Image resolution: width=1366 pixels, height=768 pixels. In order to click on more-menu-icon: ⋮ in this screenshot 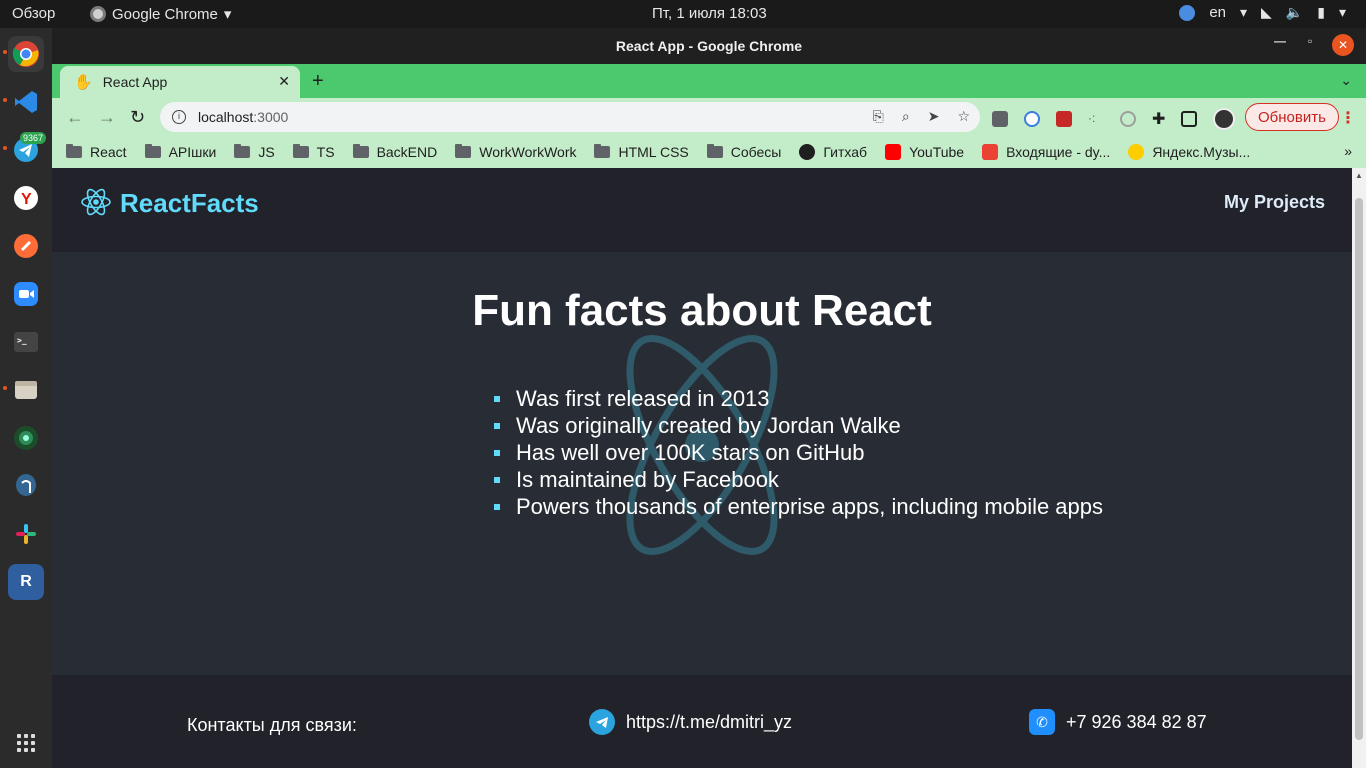, I will do `click(1348, 118)`.